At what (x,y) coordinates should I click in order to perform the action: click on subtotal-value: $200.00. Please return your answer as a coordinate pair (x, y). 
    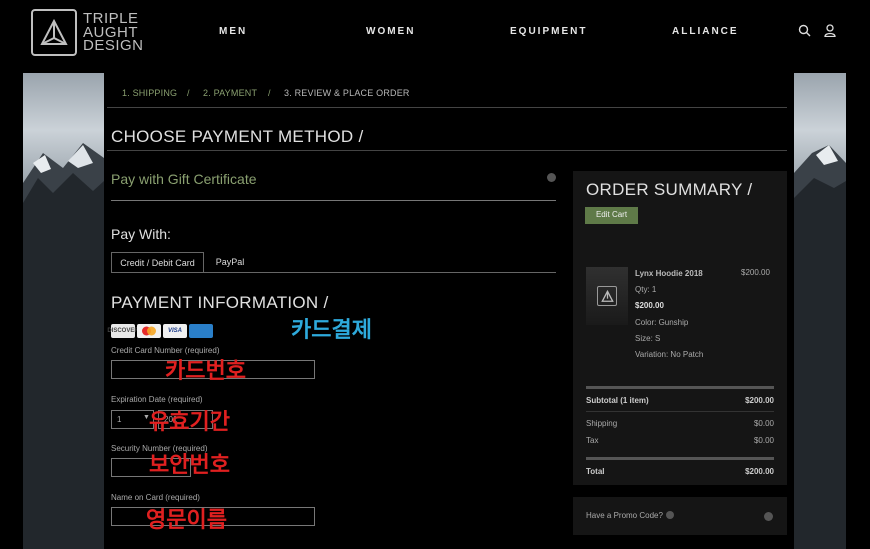
    Looking at the image, I should click on (759, 400).